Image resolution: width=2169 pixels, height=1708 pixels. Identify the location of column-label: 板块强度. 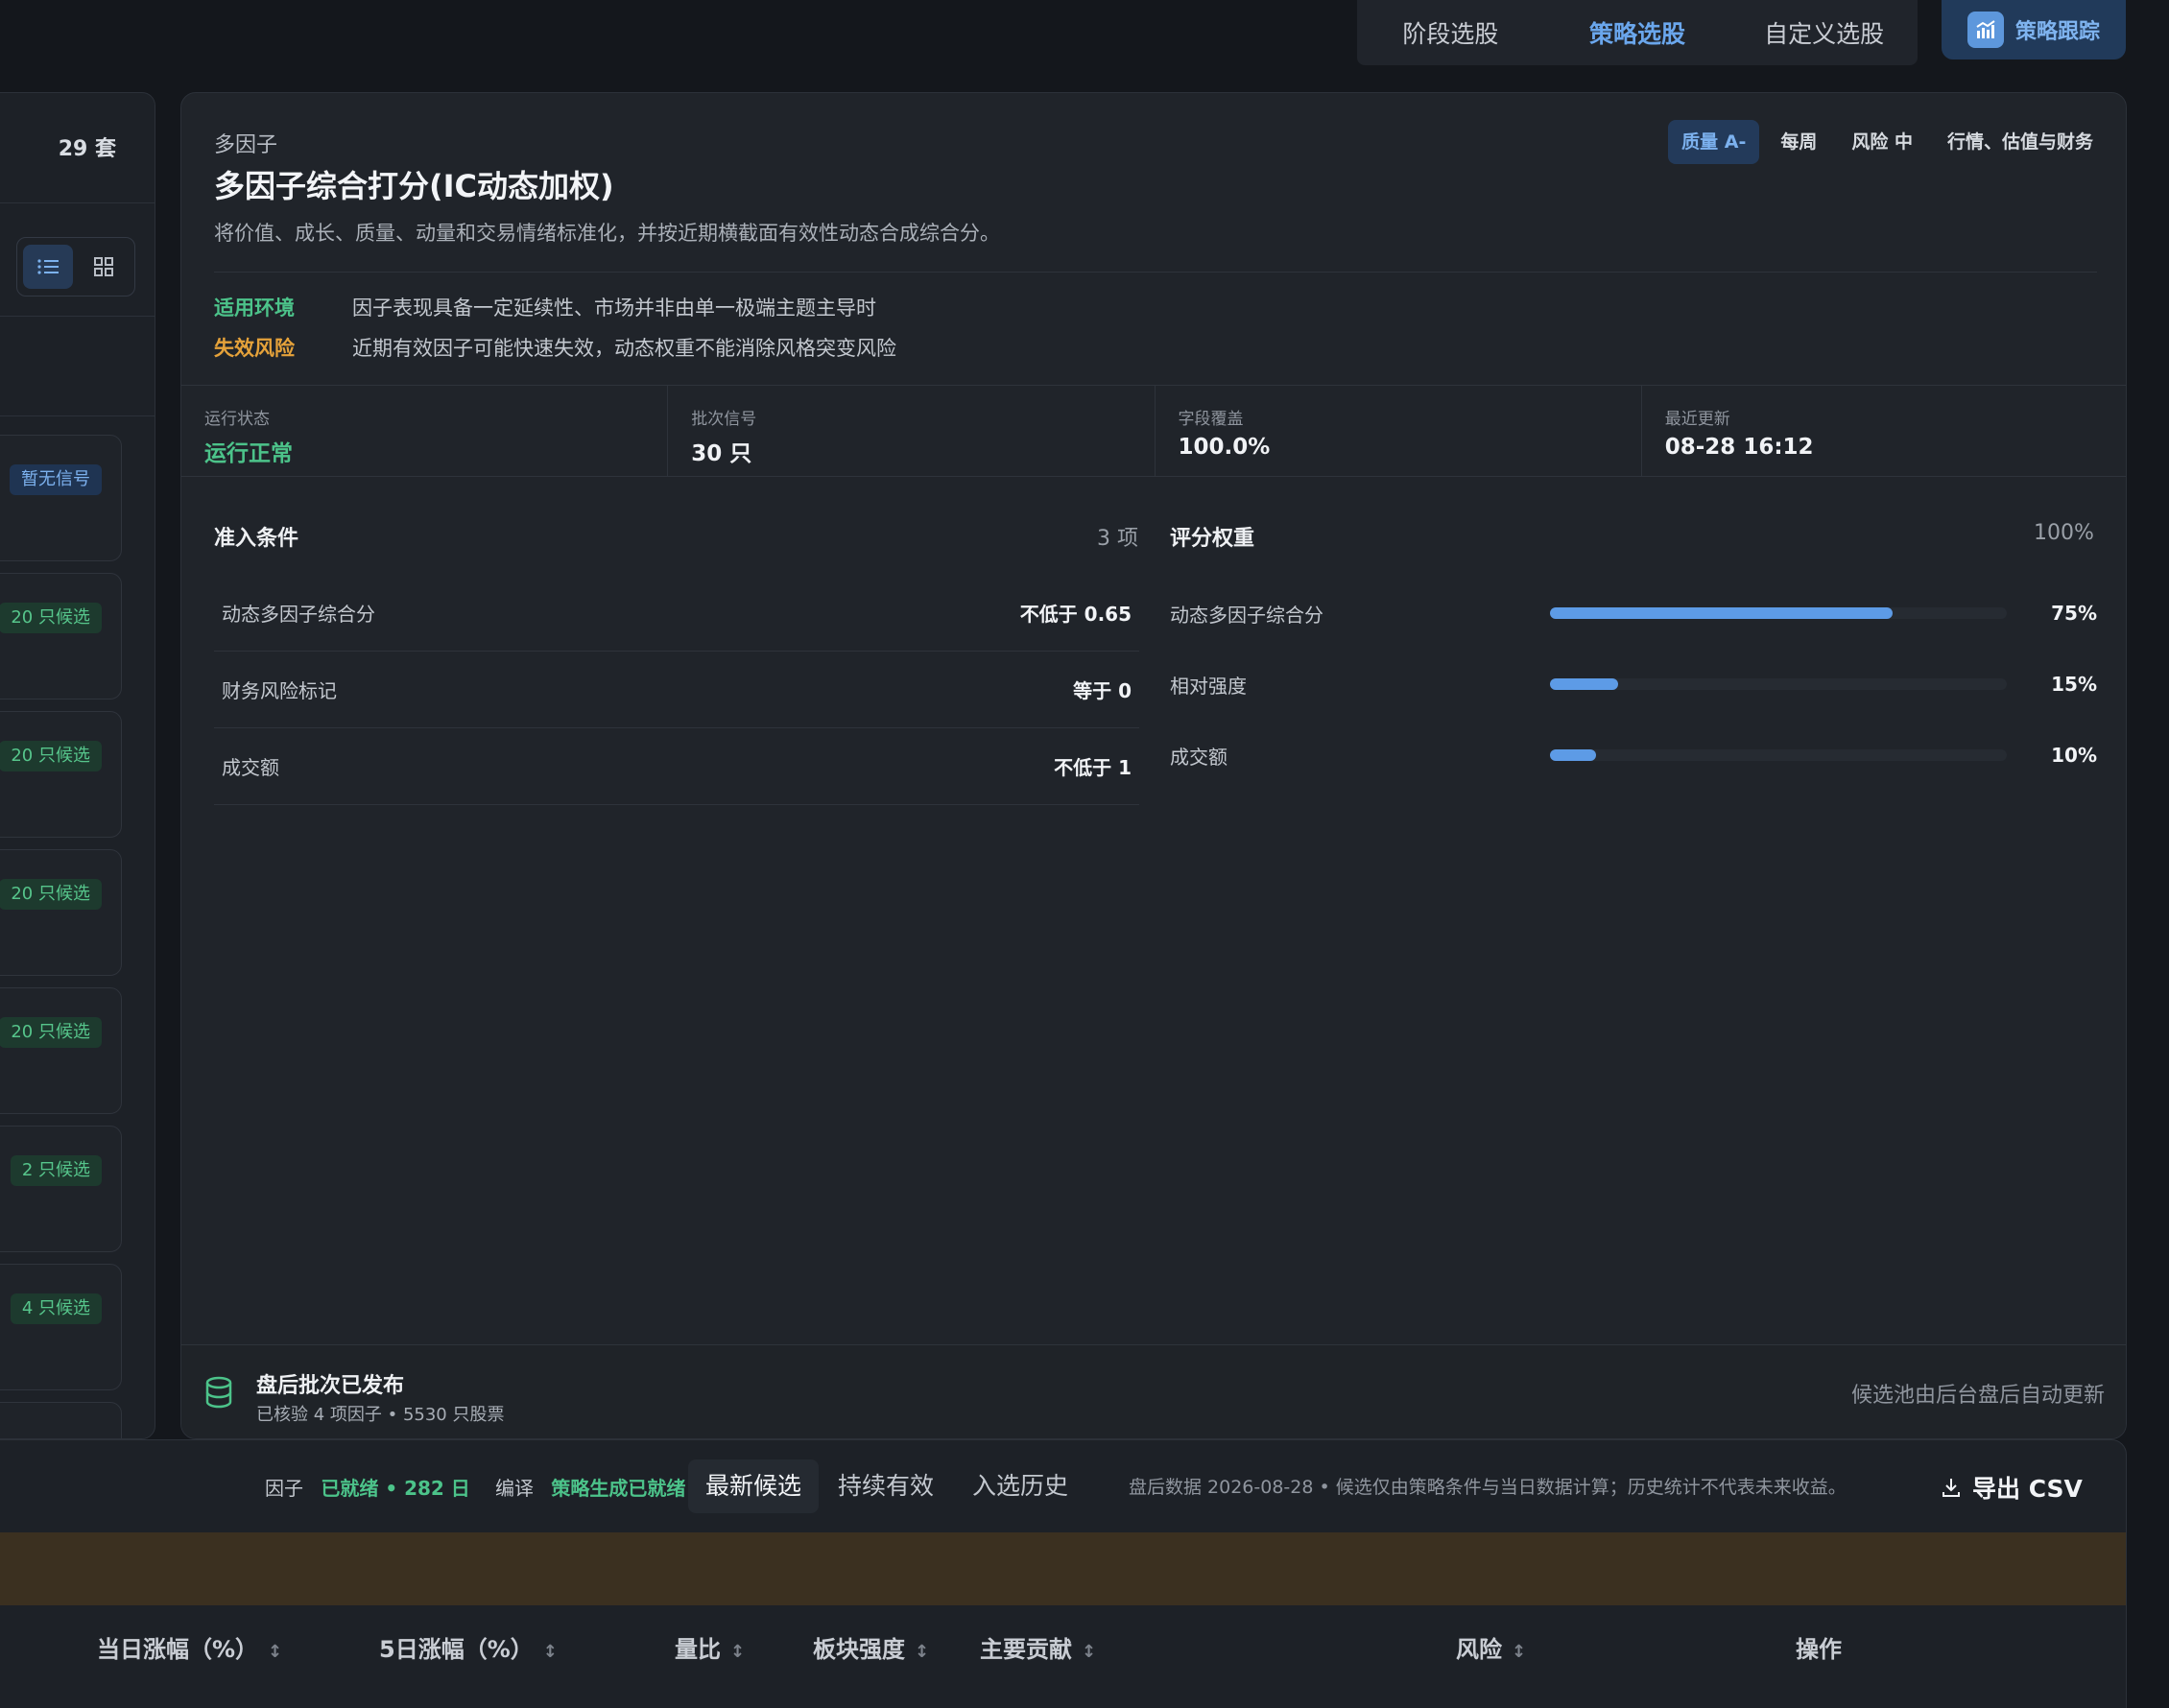
(859, 1649).